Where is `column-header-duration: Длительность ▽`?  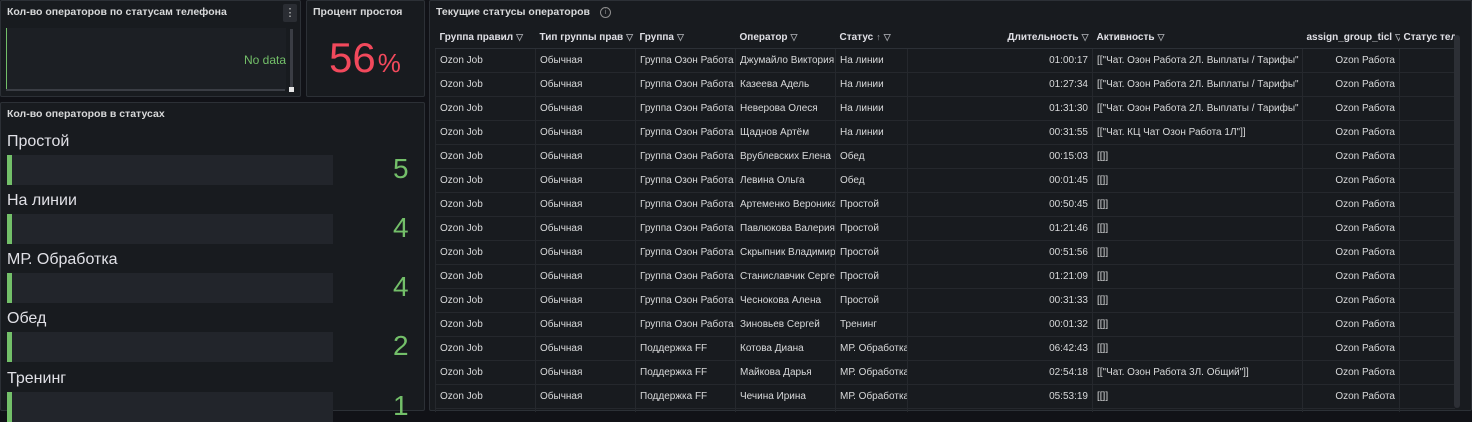 column-header-duration: Длительность ▽ is located at coordinates (1000, 37).